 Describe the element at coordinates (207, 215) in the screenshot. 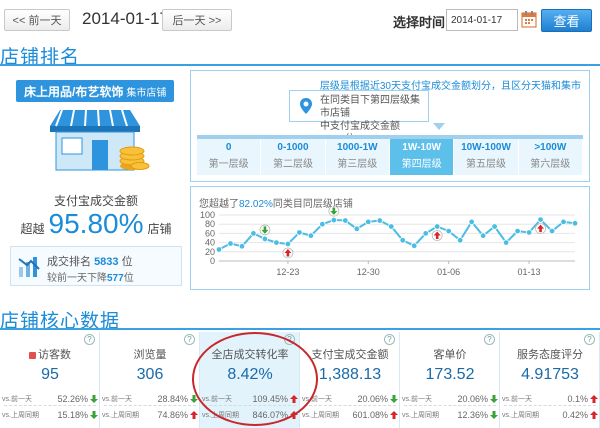

I see `y-tick-label: 100` at that location.